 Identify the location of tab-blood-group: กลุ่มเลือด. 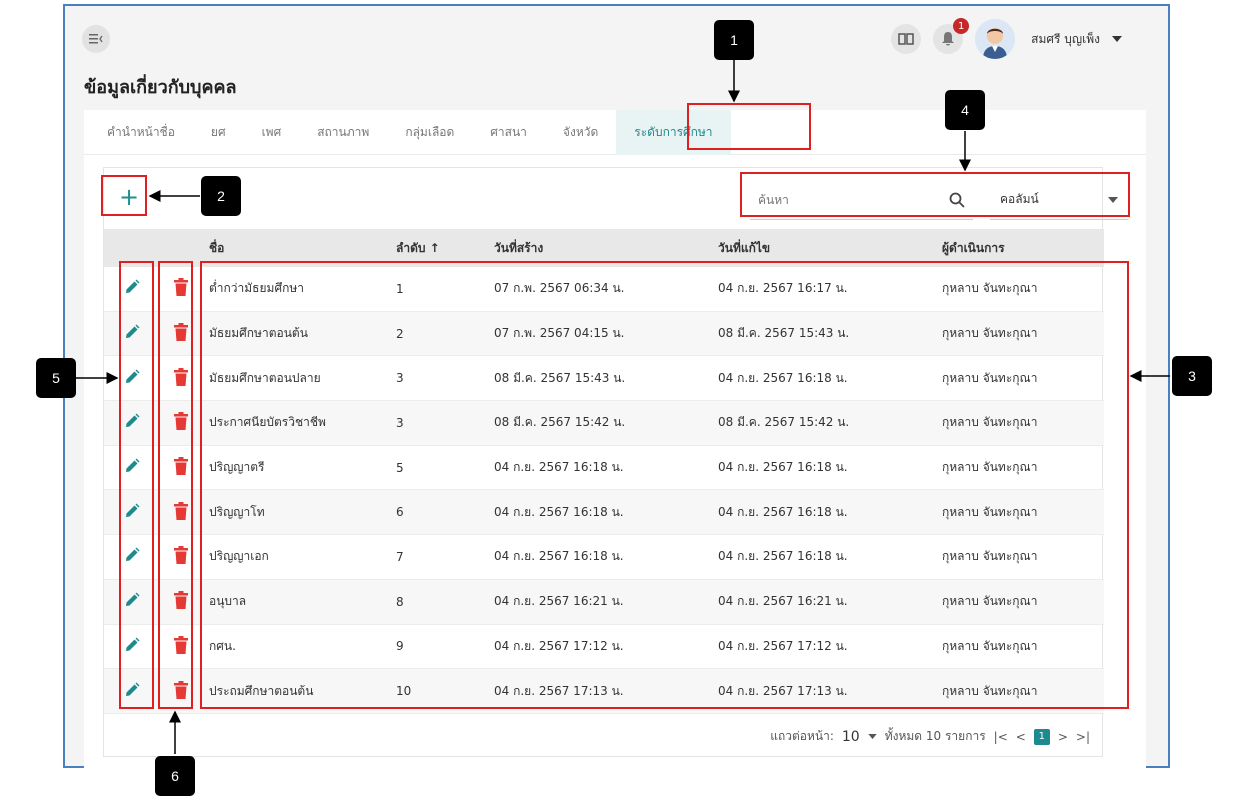
(429, 132).